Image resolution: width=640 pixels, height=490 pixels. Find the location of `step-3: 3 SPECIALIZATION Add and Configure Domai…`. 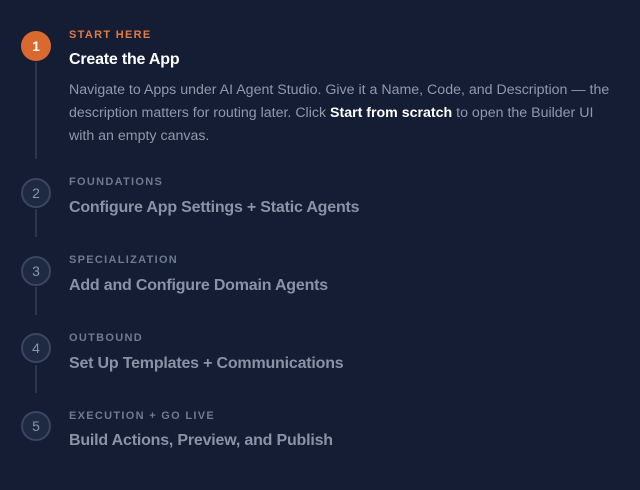

step-3: 3 SPECIALIZATION Add and Configure Domai… is located at coordinates (320, 278).